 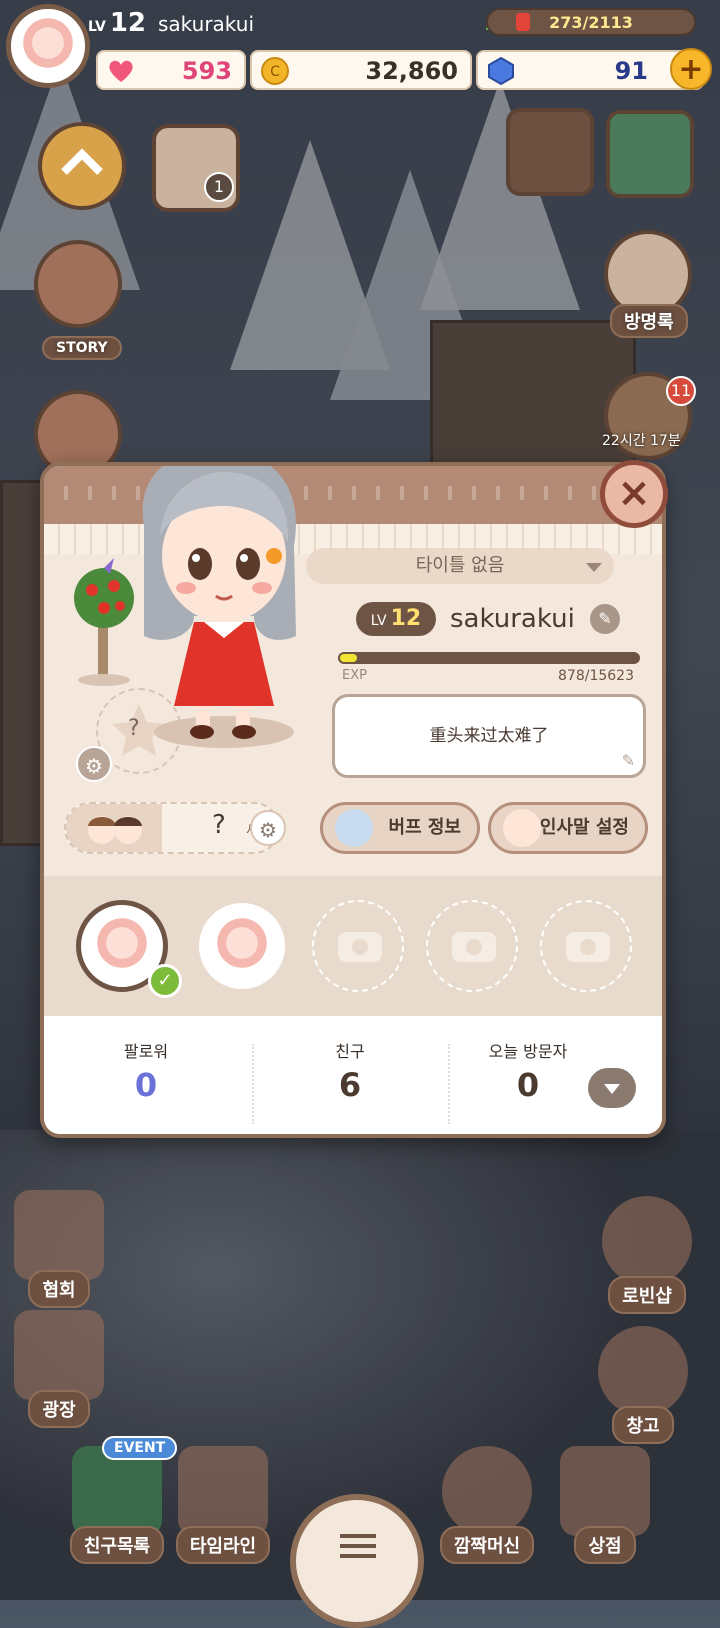 What do you see at coordinates (647, 1241) in the screenshot?
I see `robin-shop-icon` at bounding box center [647, 1241].